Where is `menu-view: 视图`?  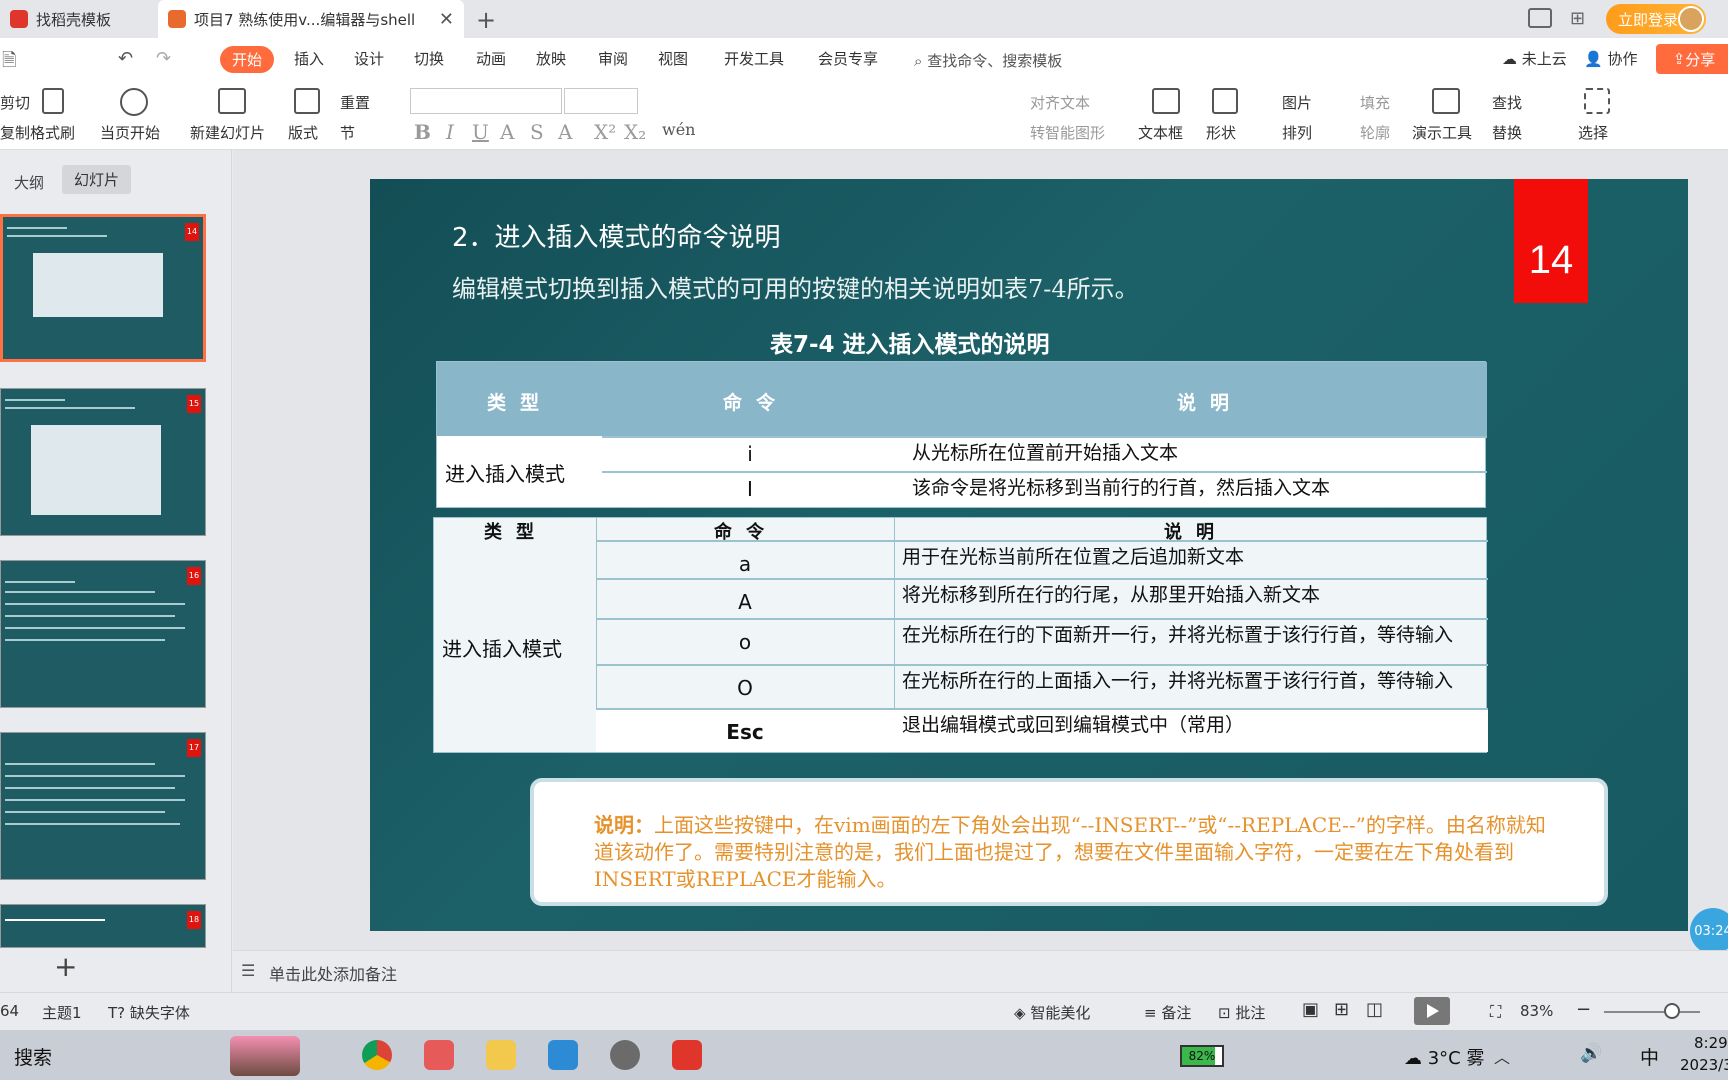
menu-view: 视图 is located at coordinates (673, 58).